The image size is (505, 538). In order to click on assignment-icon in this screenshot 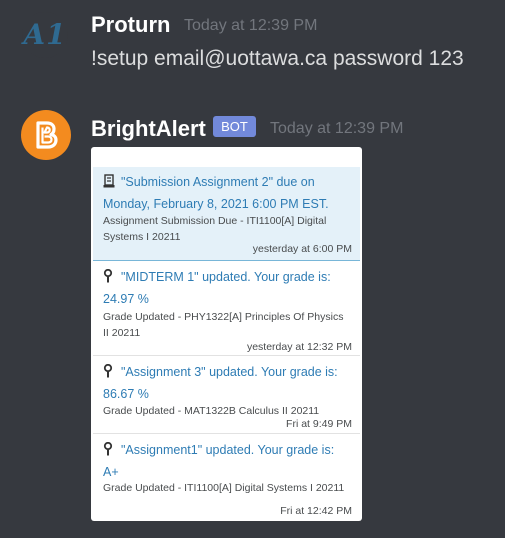, I will do `click(110, 184)`.